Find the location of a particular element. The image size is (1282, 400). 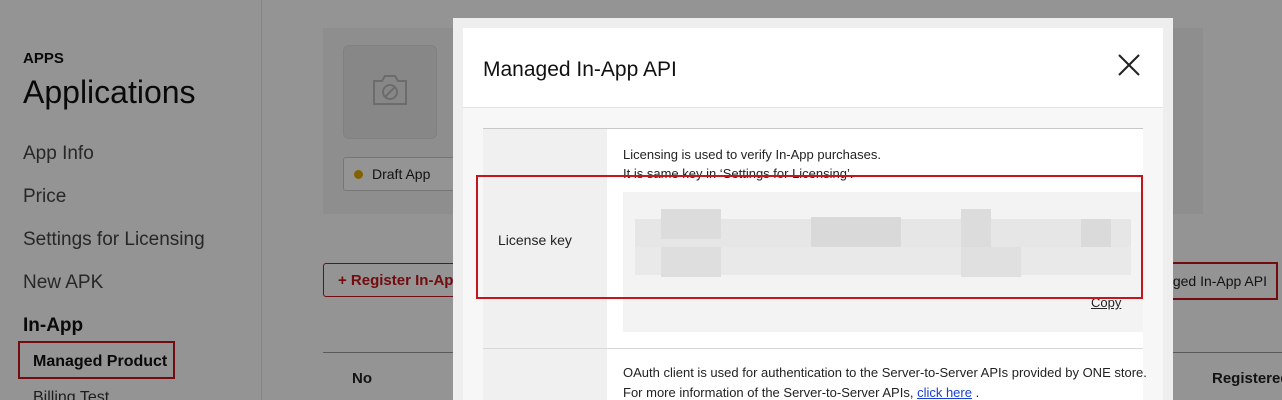

modal-title: Managed In-App API is located at coordinates (580, 69).